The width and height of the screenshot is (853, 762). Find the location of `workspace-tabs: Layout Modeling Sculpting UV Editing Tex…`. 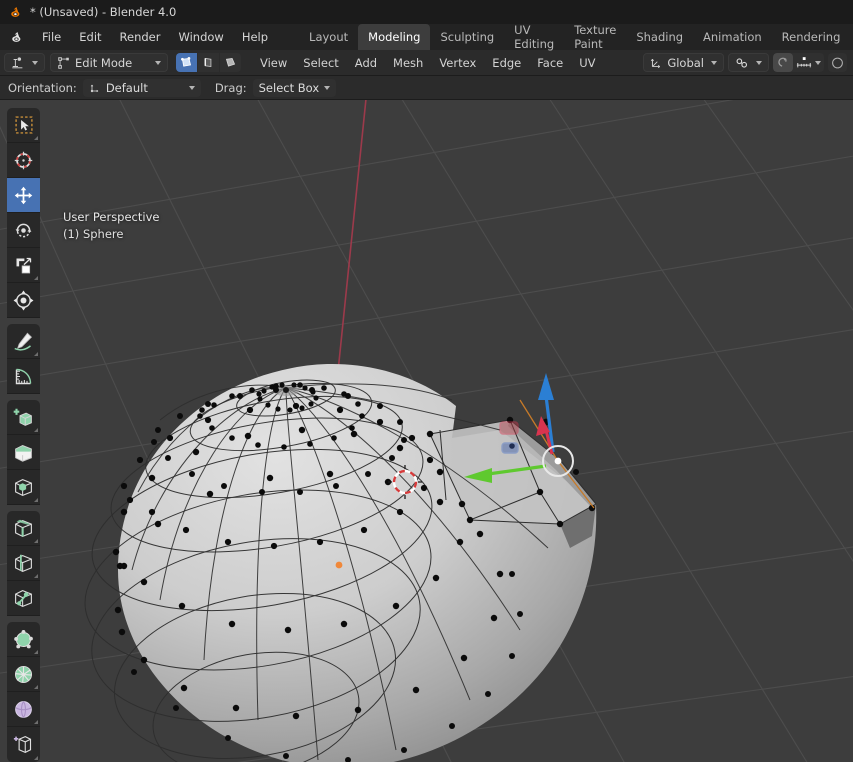

workspace-tabs: Layout Modeling Sculpting UV Editing Tex… is located at coordinates (576, 37).